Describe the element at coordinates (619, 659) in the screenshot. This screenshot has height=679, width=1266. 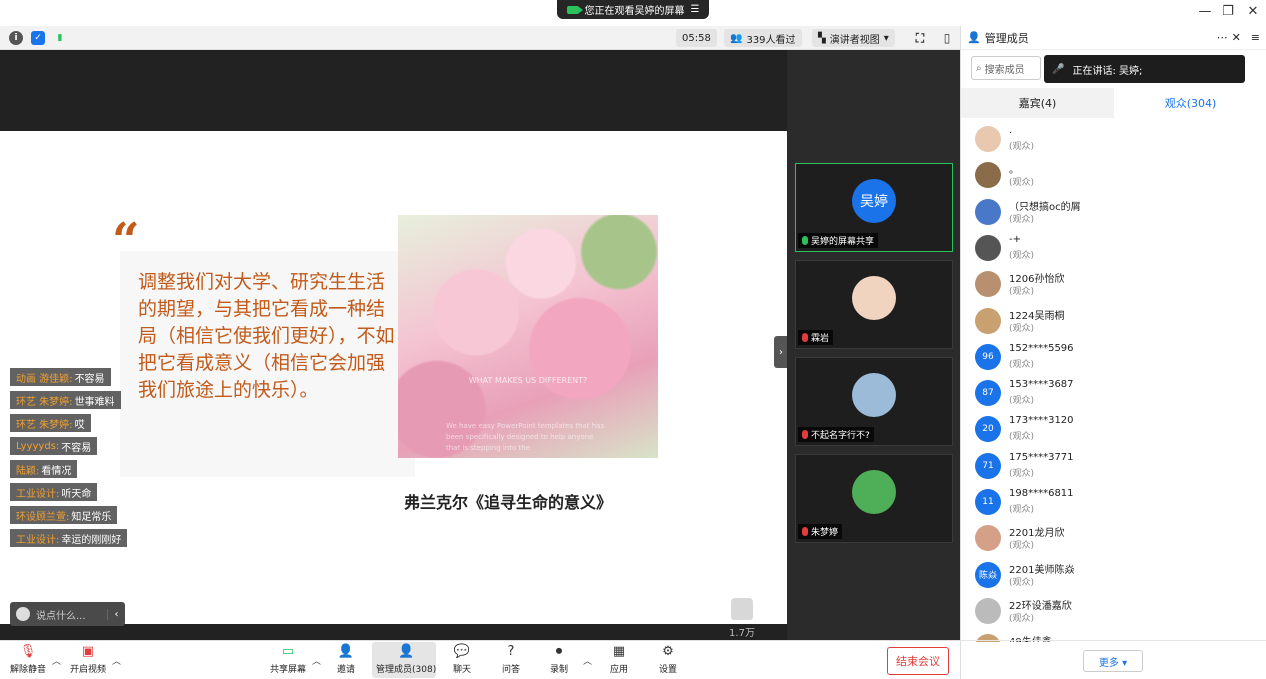
I see `apps-button: ▦ 应用` at that location.